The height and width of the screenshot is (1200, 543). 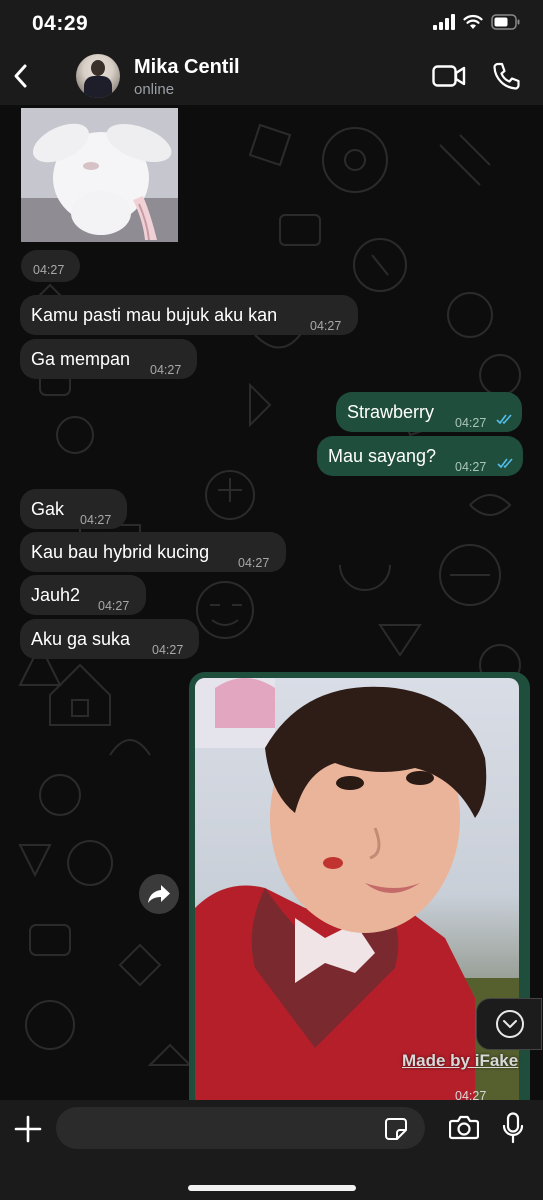 What do you see at coordinates (120, 552) in the screenshot?
I see `message-text: Kau bau hybrid kucing` at bounding box center [120, 552].